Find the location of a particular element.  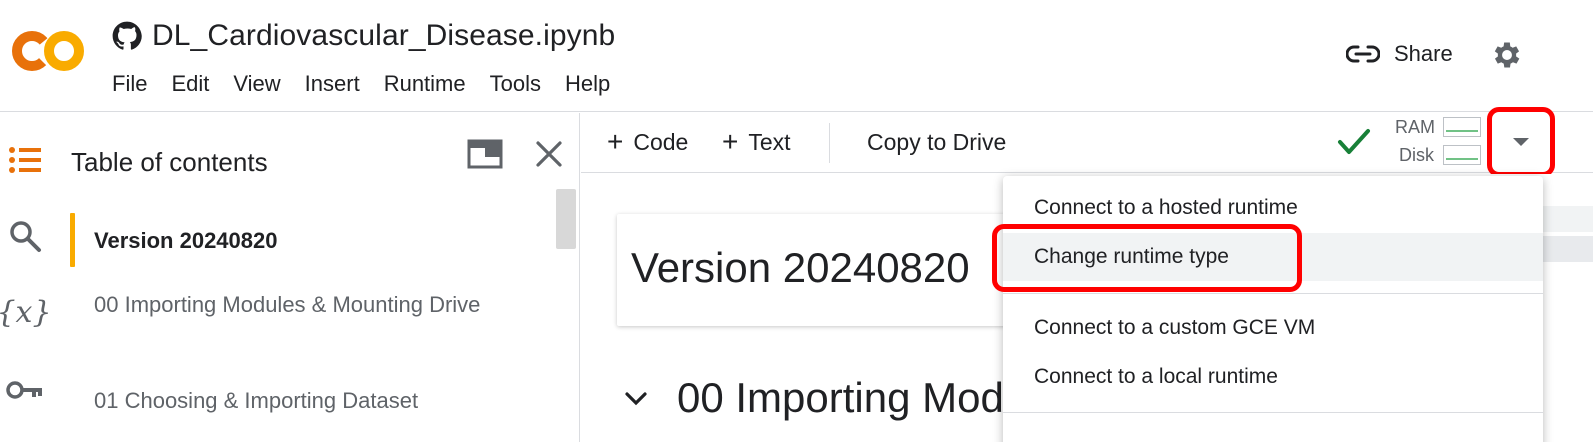

menu-tools: Tools is located at coordinates (515, 84).